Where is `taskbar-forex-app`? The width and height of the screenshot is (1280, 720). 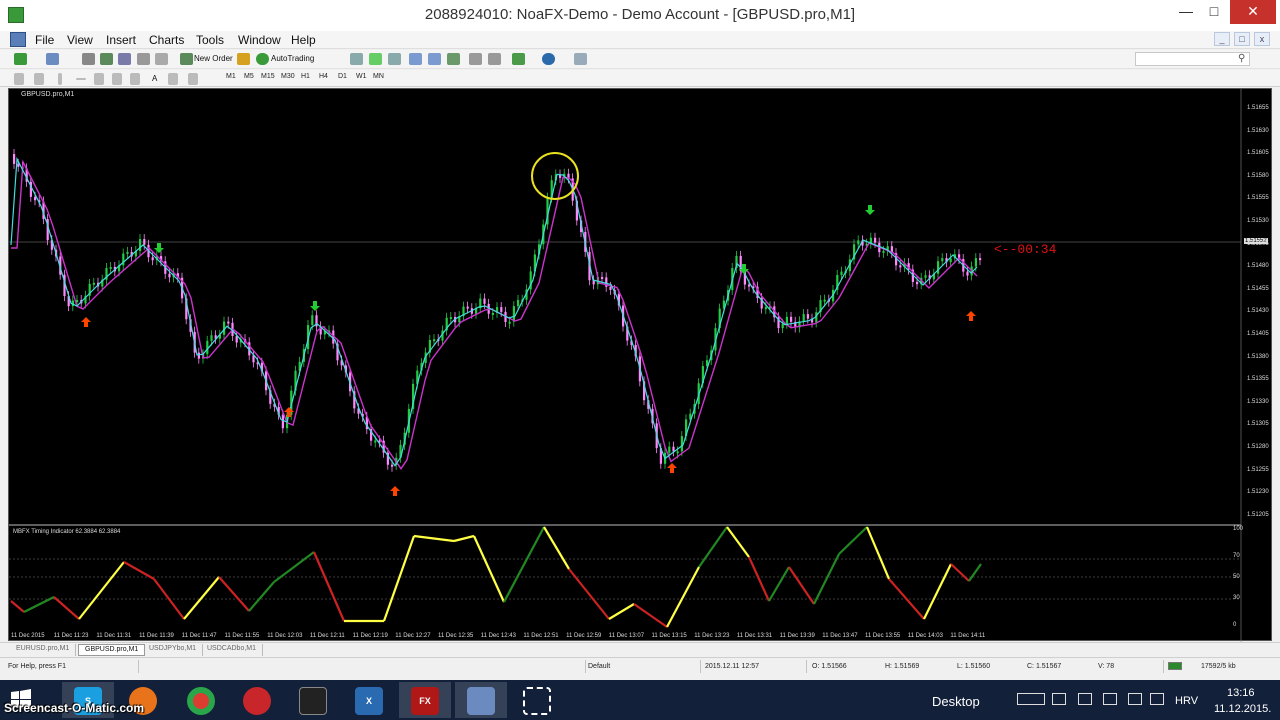
taskbar-forex-app is located at coordinates (313, 700).